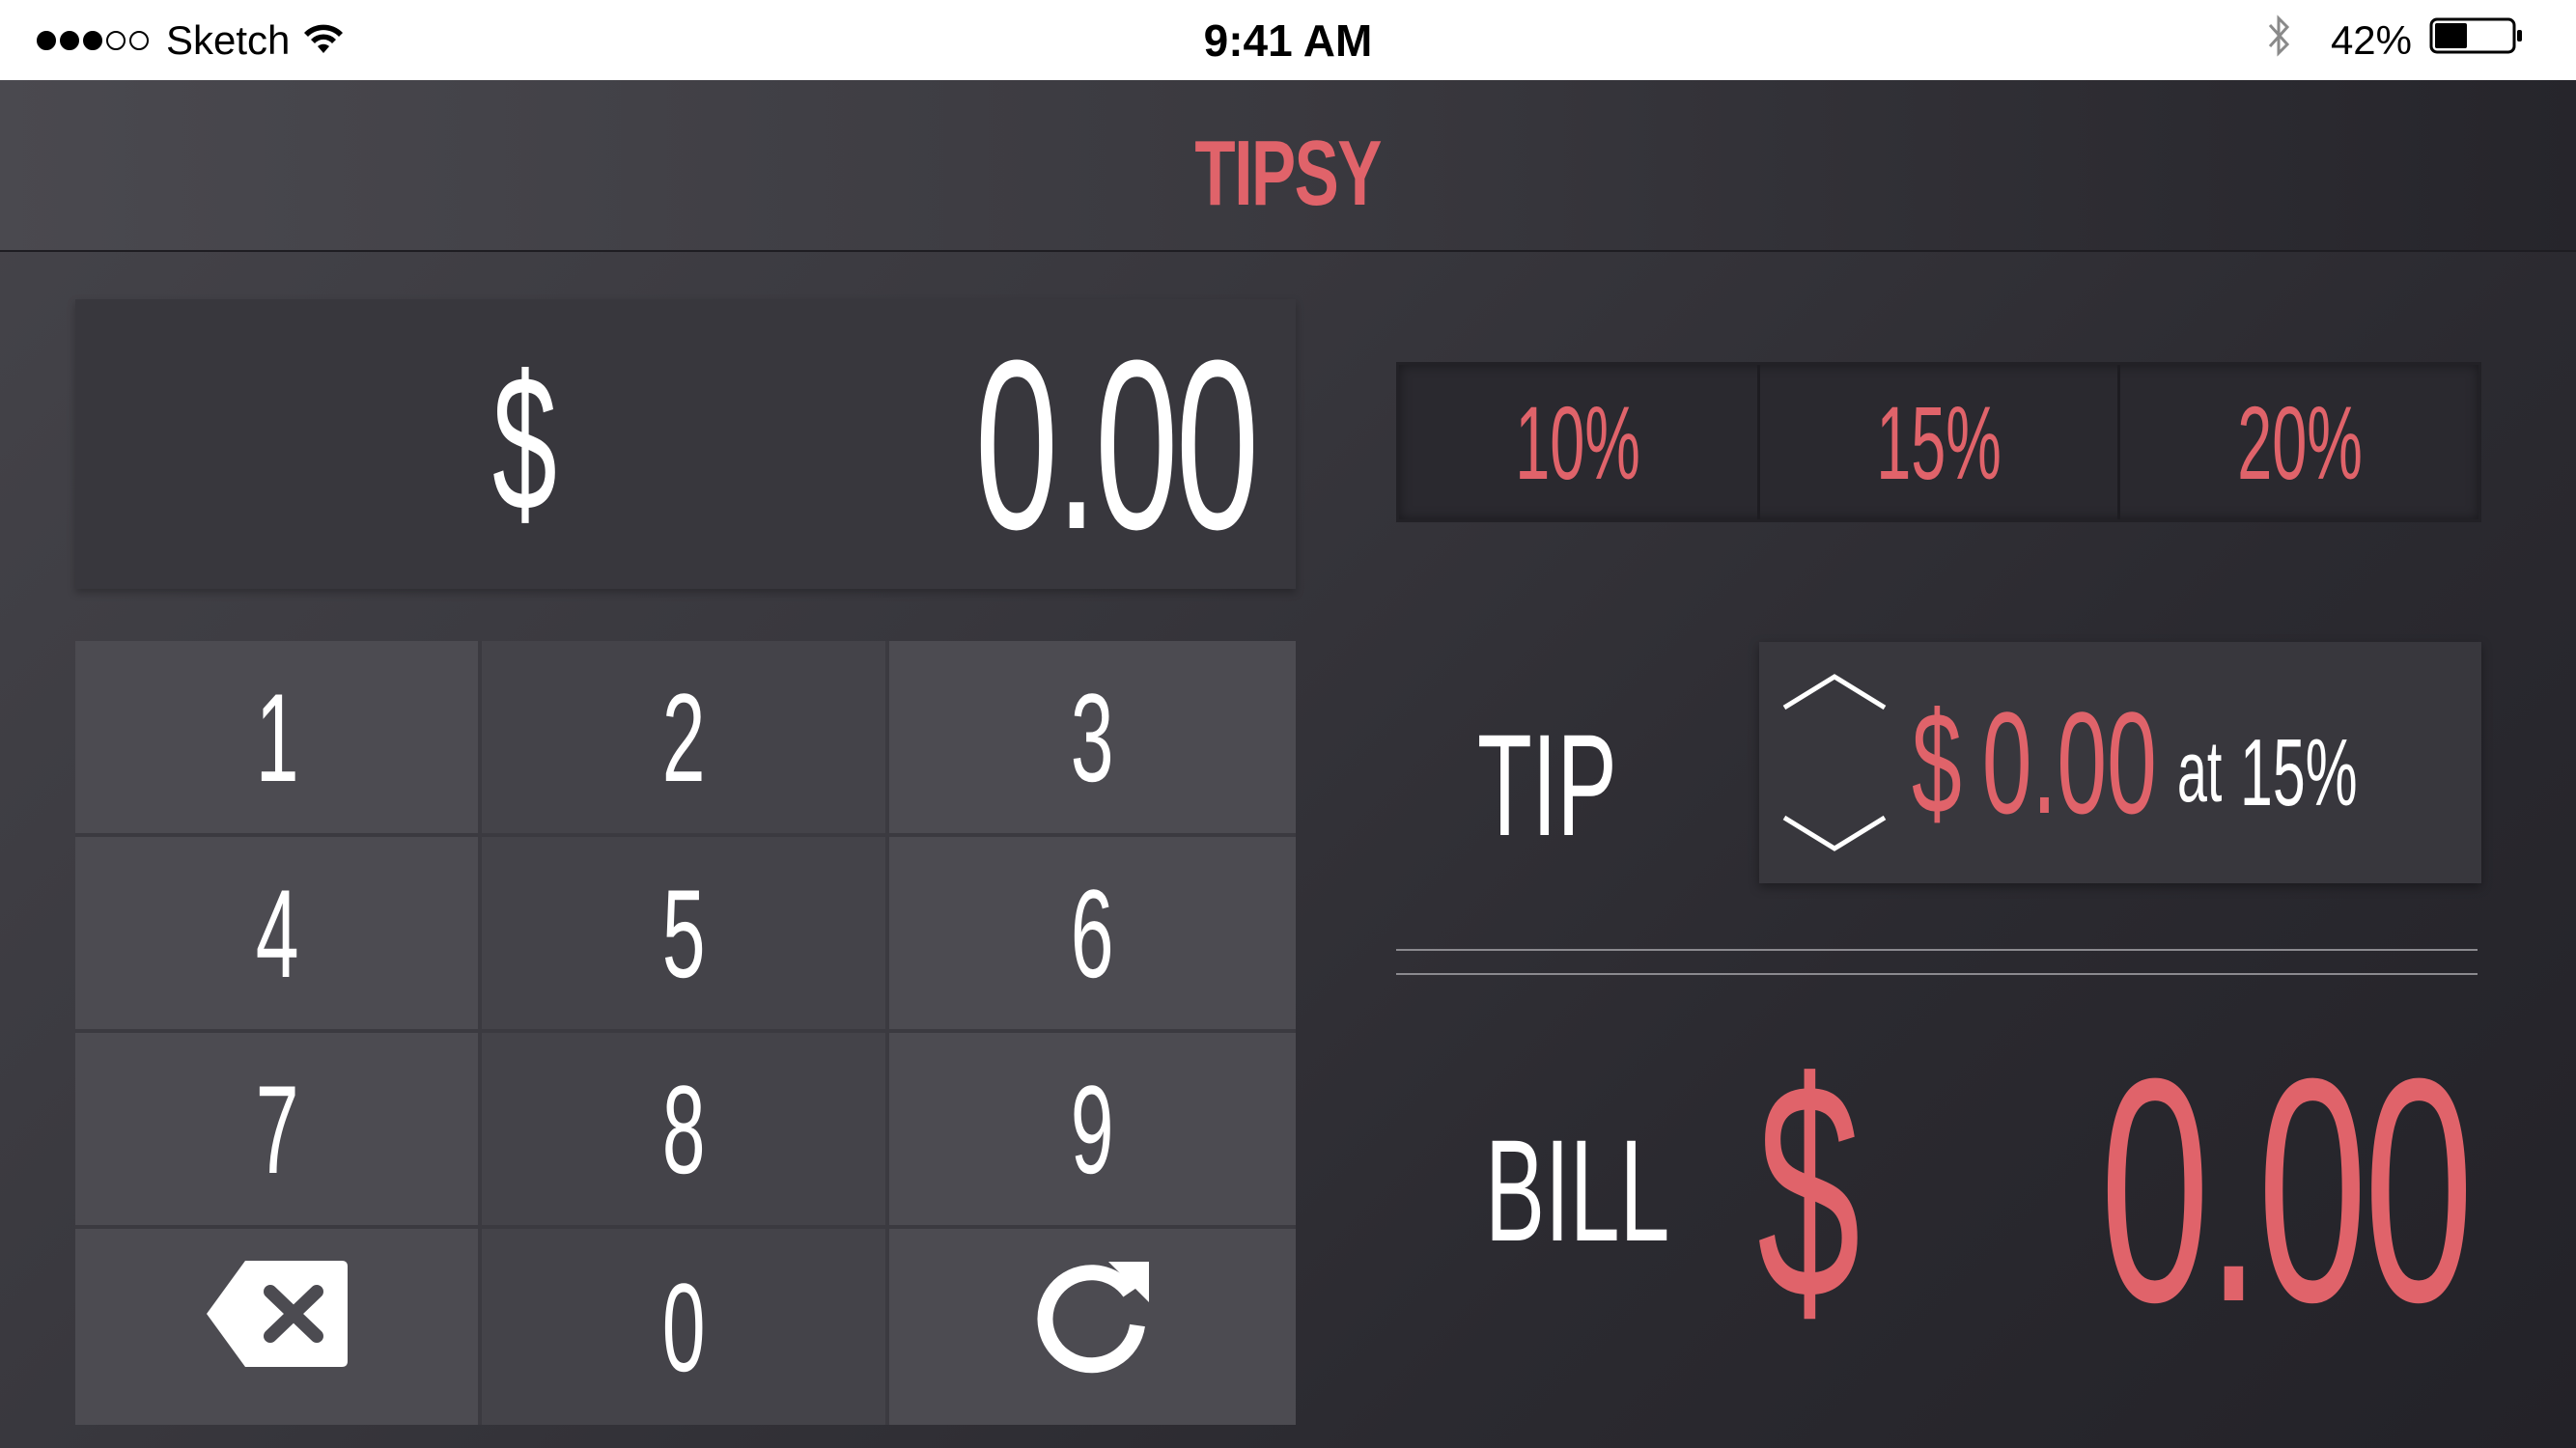 The width and height of the screenshot is (2576, 1448). Describe the element at coordinates (2299, 772) in the screenshot. I see `tip-percent: 15%` at that location.